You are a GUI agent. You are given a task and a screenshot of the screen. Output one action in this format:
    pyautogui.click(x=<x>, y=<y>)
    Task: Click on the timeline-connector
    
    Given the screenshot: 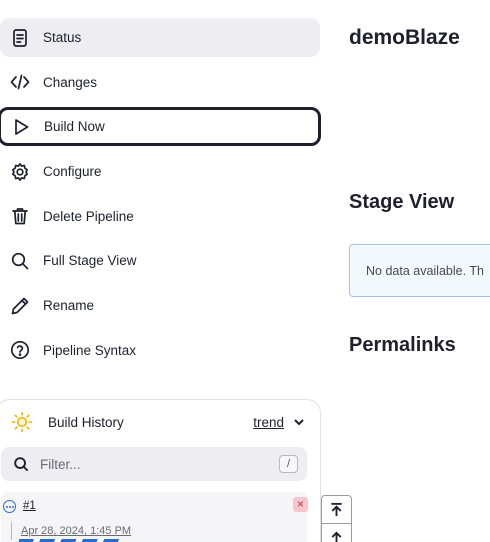 What is the action you would take?
    pyautogui.click(x=11, y=531)
    